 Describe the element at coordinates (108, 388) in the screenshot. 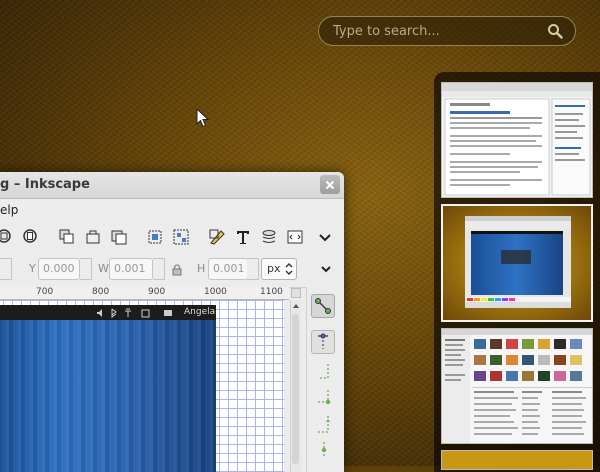

I see `imported-wallpaper-image` at that location.